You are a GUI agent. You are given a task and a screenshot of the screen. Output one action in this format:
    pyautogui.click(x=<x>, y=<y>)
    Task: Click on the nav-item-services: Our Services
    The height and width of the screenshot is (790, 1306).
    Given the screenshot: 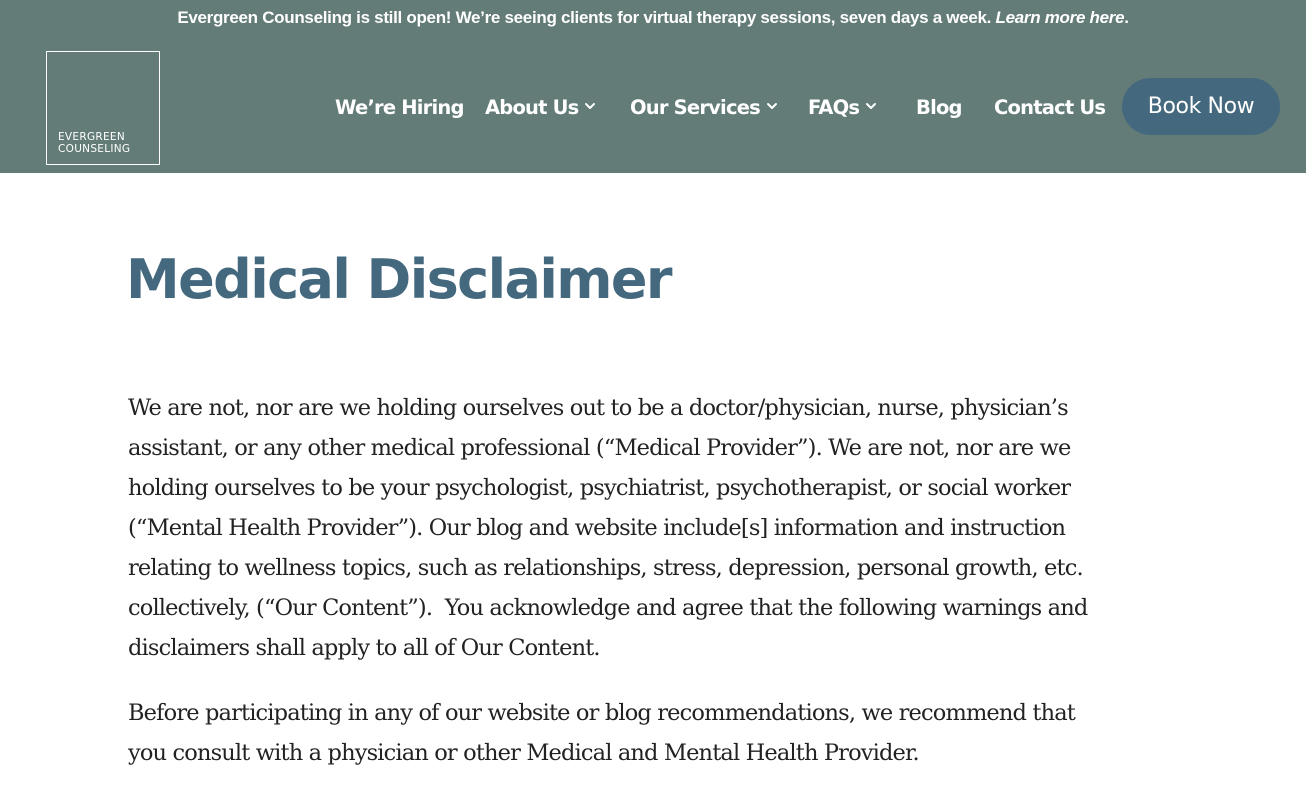 What is the action you would take?
    pyautogui.click(x=704, y=108)
    